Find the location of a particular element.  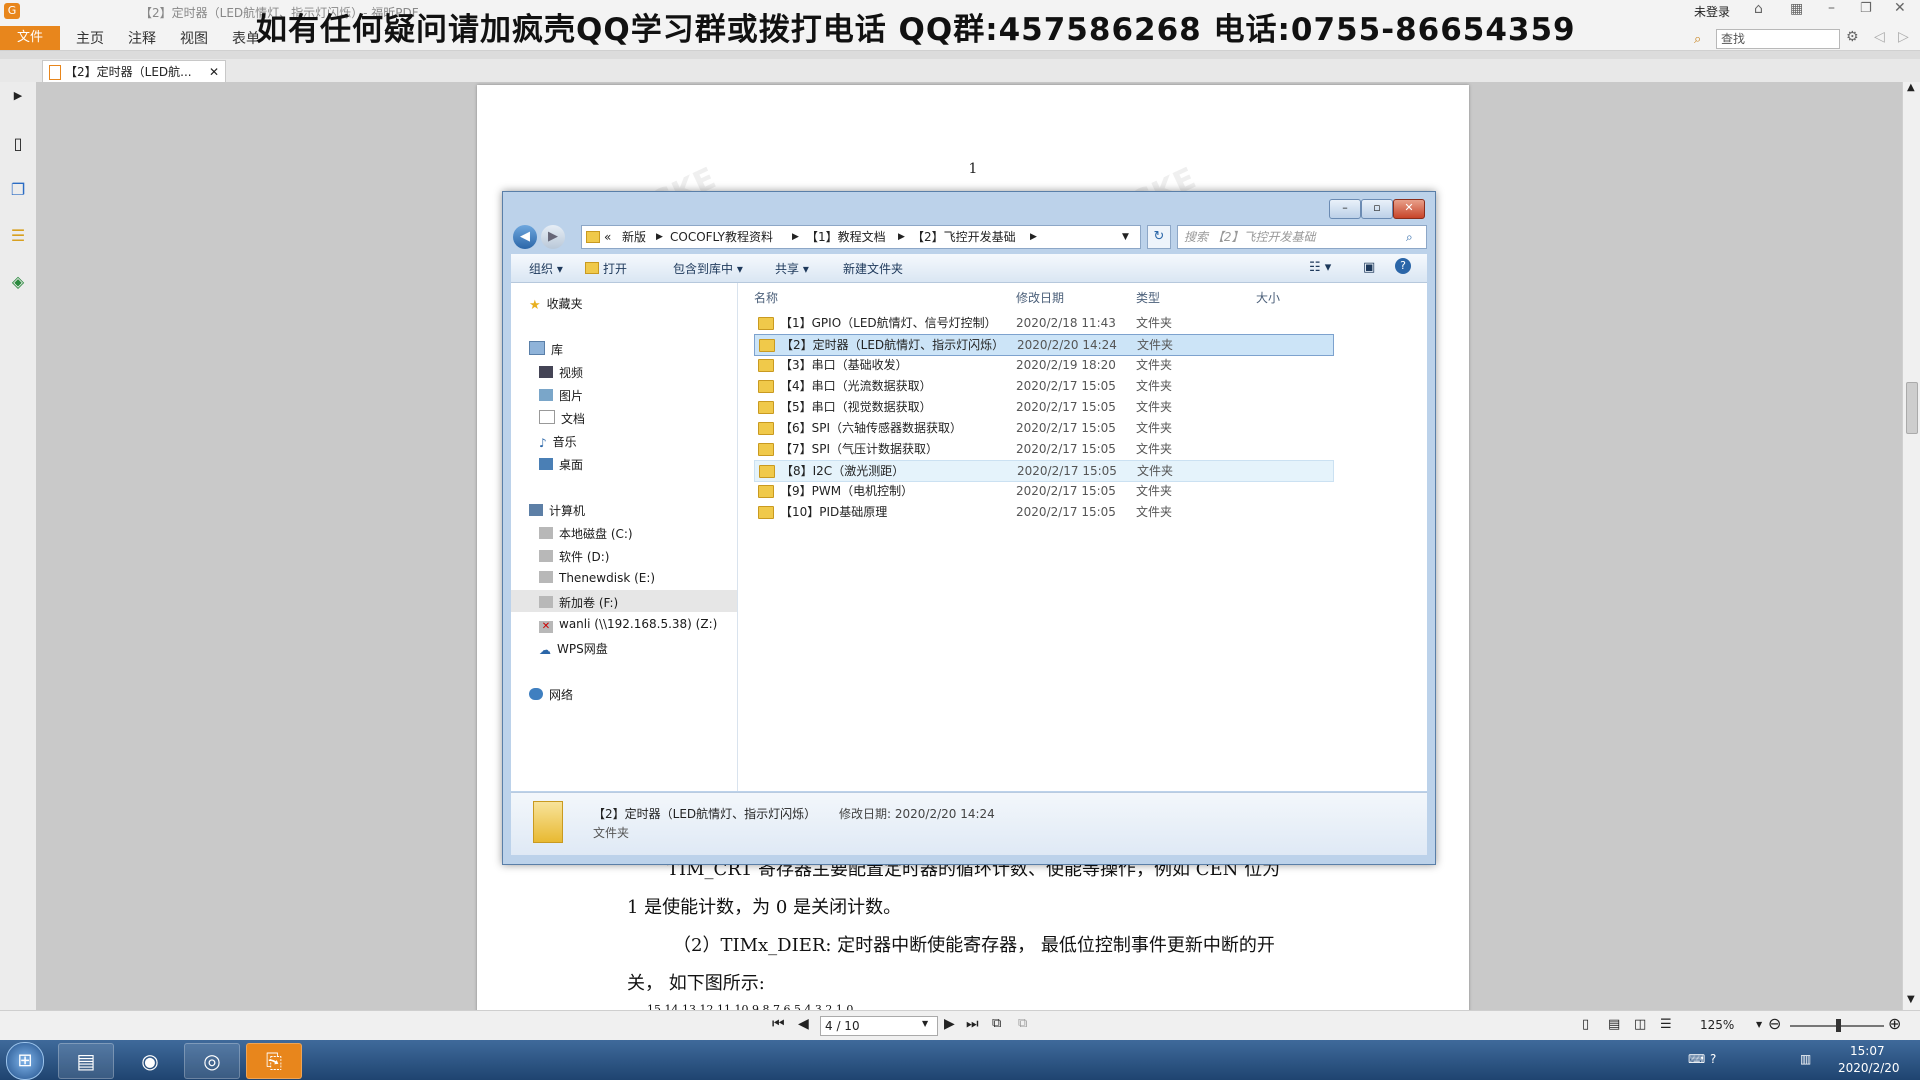

nav-lib-desktop: 桌面 is located at coordinates (561, 464).